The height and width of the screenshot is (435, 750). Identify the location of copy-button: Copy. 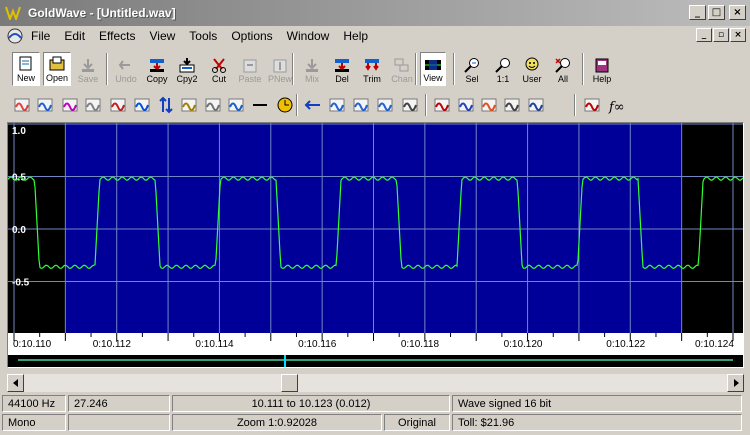
(157, 69).